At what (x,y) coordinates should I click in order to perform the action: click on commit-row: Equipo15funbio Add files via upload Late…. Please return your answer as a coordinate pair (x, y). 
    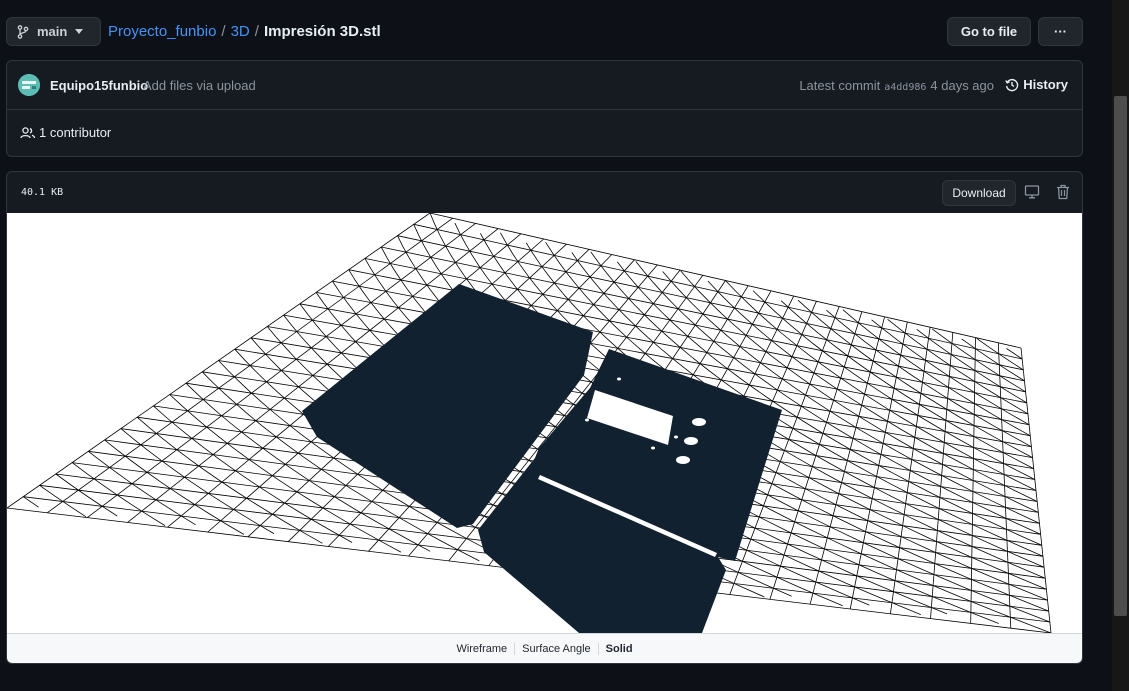
    Looking at the image, I should click on (544, 85).